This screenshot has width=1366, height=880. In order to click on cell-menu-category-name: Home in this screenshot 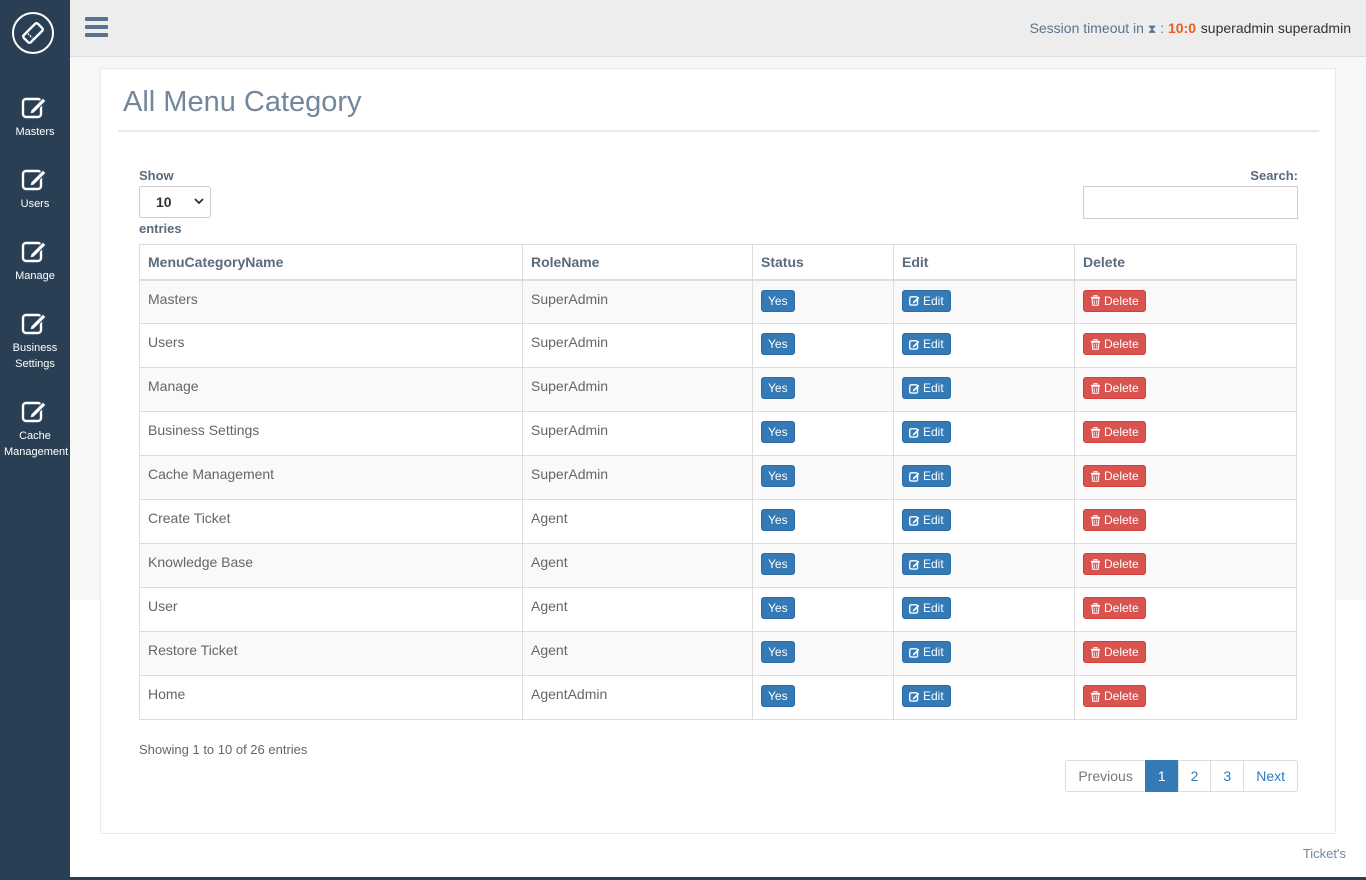, I will do `click(331, 697)`.